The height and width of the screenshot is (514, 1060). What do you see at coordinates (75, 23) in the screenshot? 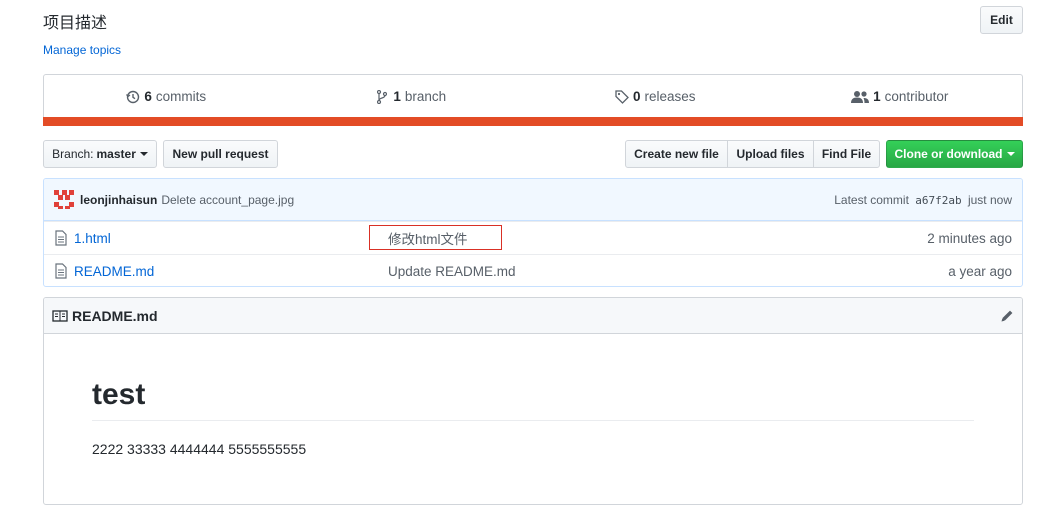
I see `repo-description: 项目描述` at bounding box center [75, 23].